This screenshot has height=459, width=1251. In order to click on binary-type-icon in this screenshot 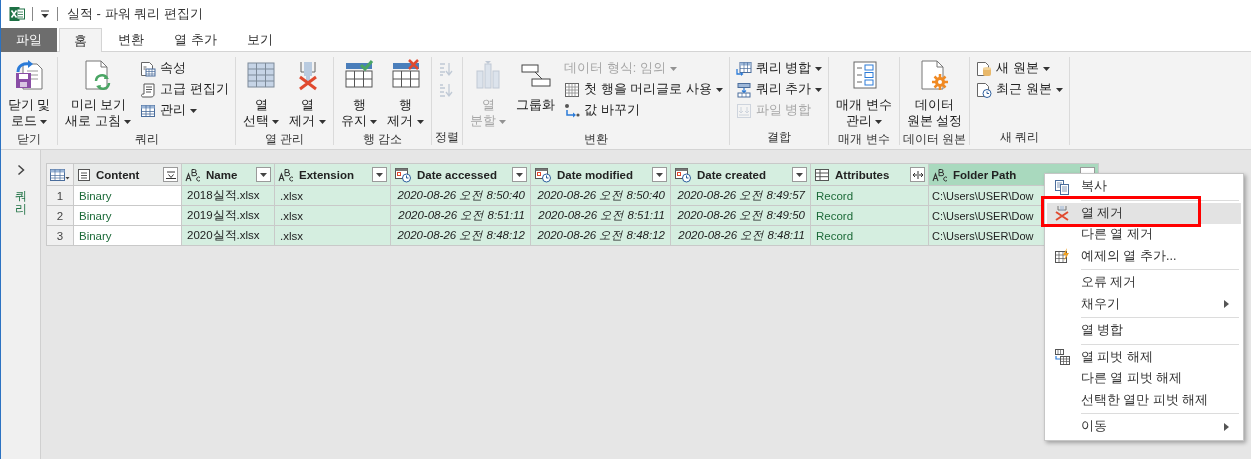, I will do `click(84, 174)`.